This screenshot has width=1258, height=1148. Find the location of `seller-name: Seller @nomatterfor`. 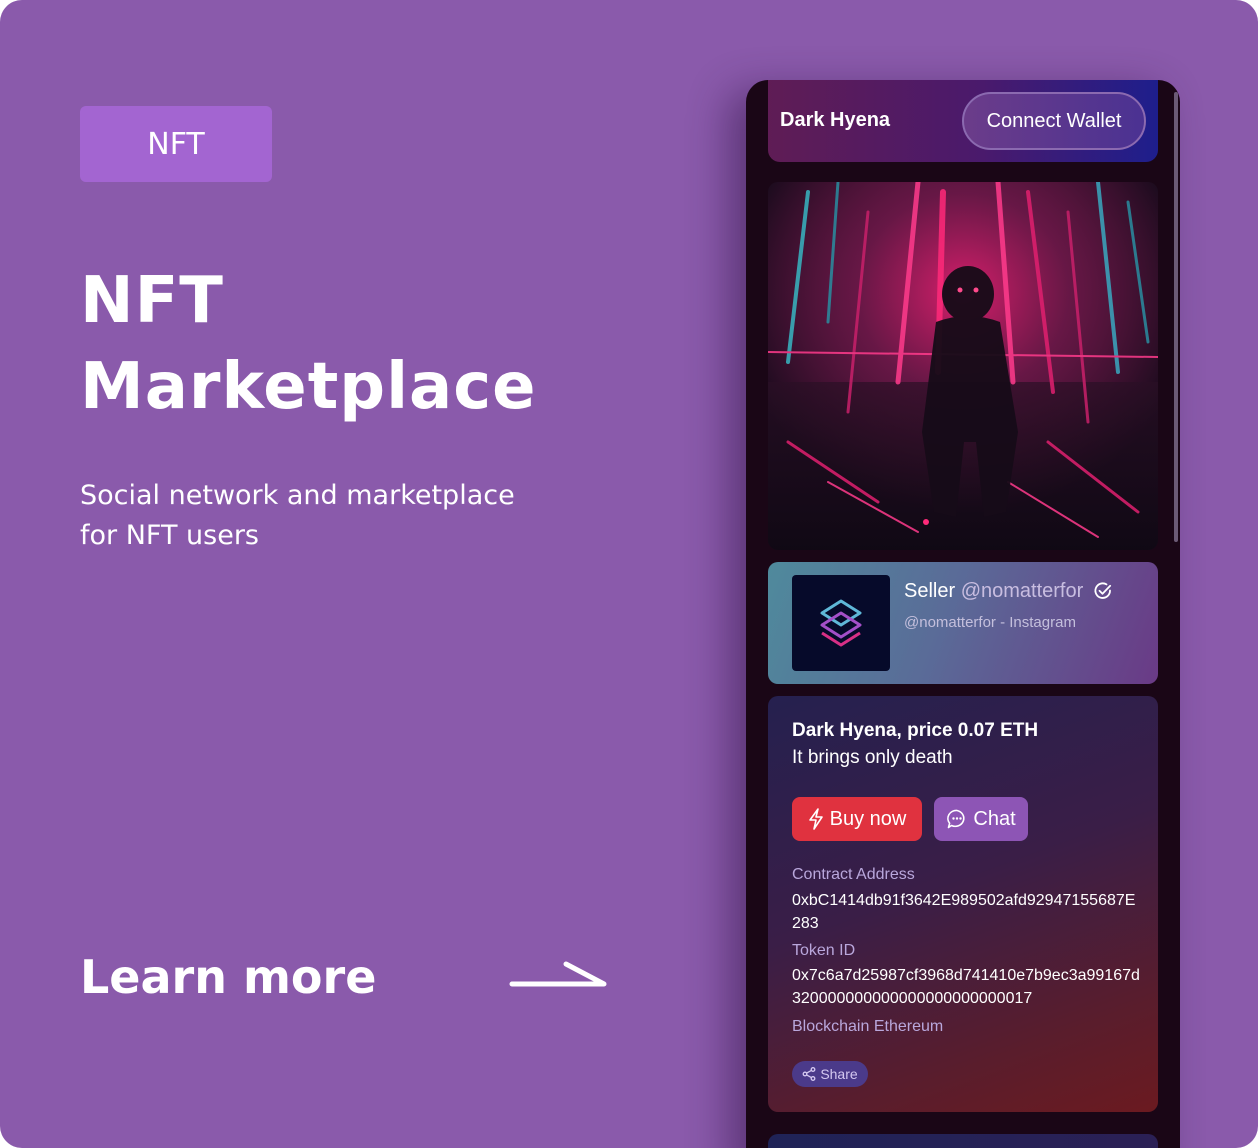

seller-name: Seller @nomatterfor is located at coordinates (993, 591).